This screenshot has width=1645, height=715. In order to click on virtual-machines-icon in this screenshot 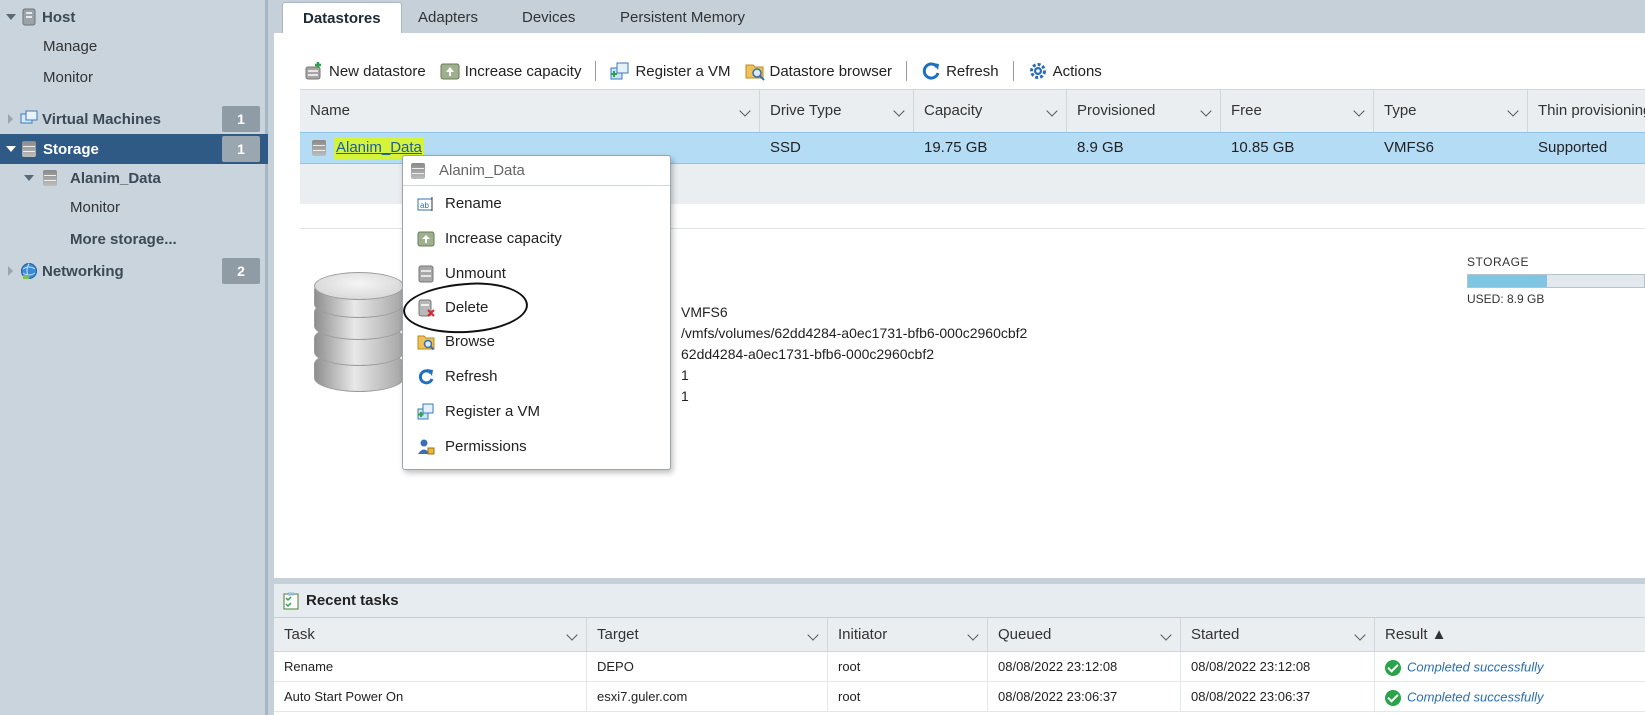, I will do `click(29, 119)`.